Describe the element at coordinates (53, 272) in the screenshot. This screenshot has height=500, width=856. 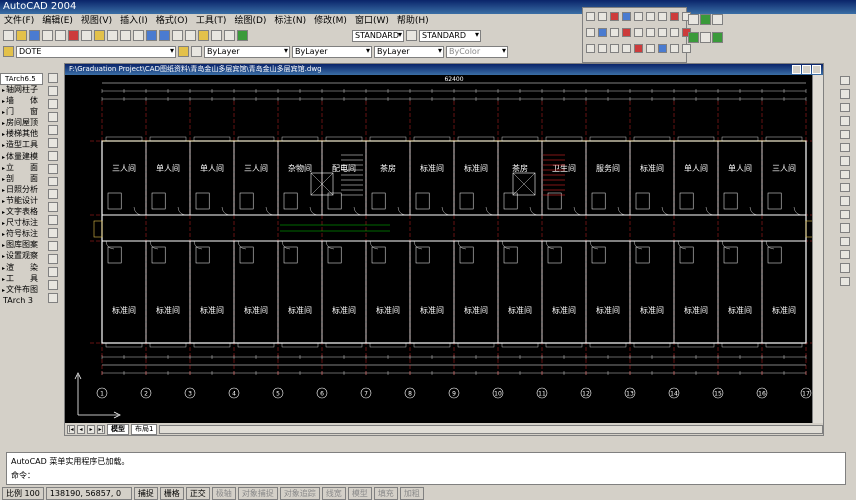
I see `region-icon` at that location.